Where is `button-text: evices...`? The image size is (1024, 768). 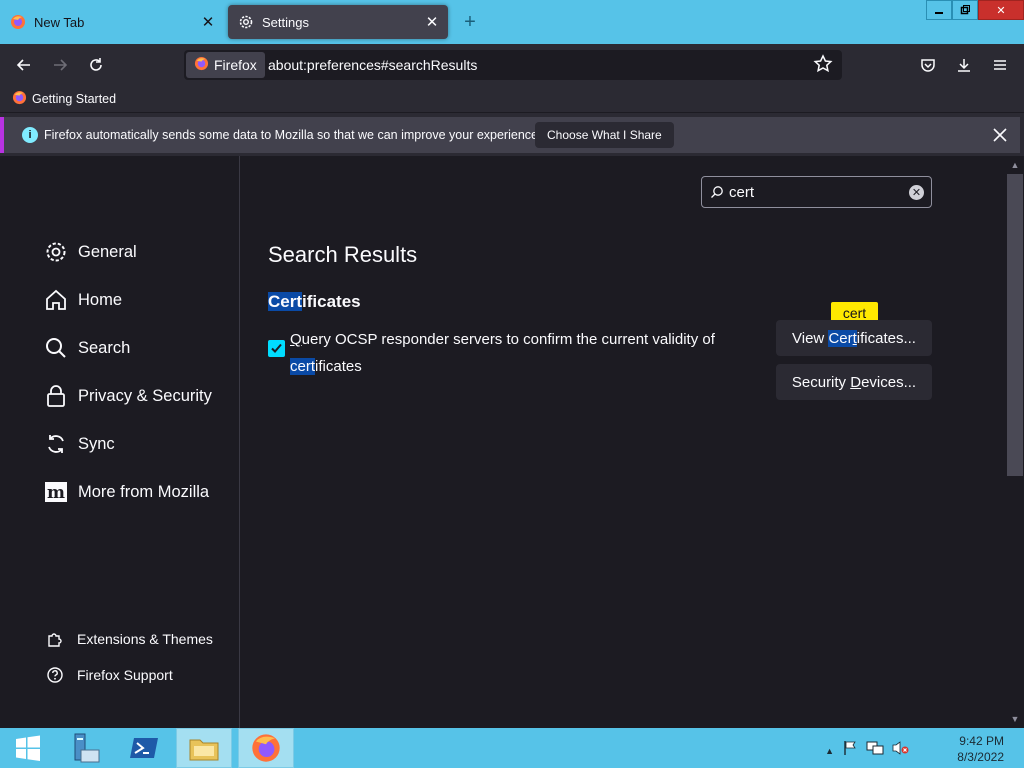
button-text: evices... is located at coordinates (889, 382).